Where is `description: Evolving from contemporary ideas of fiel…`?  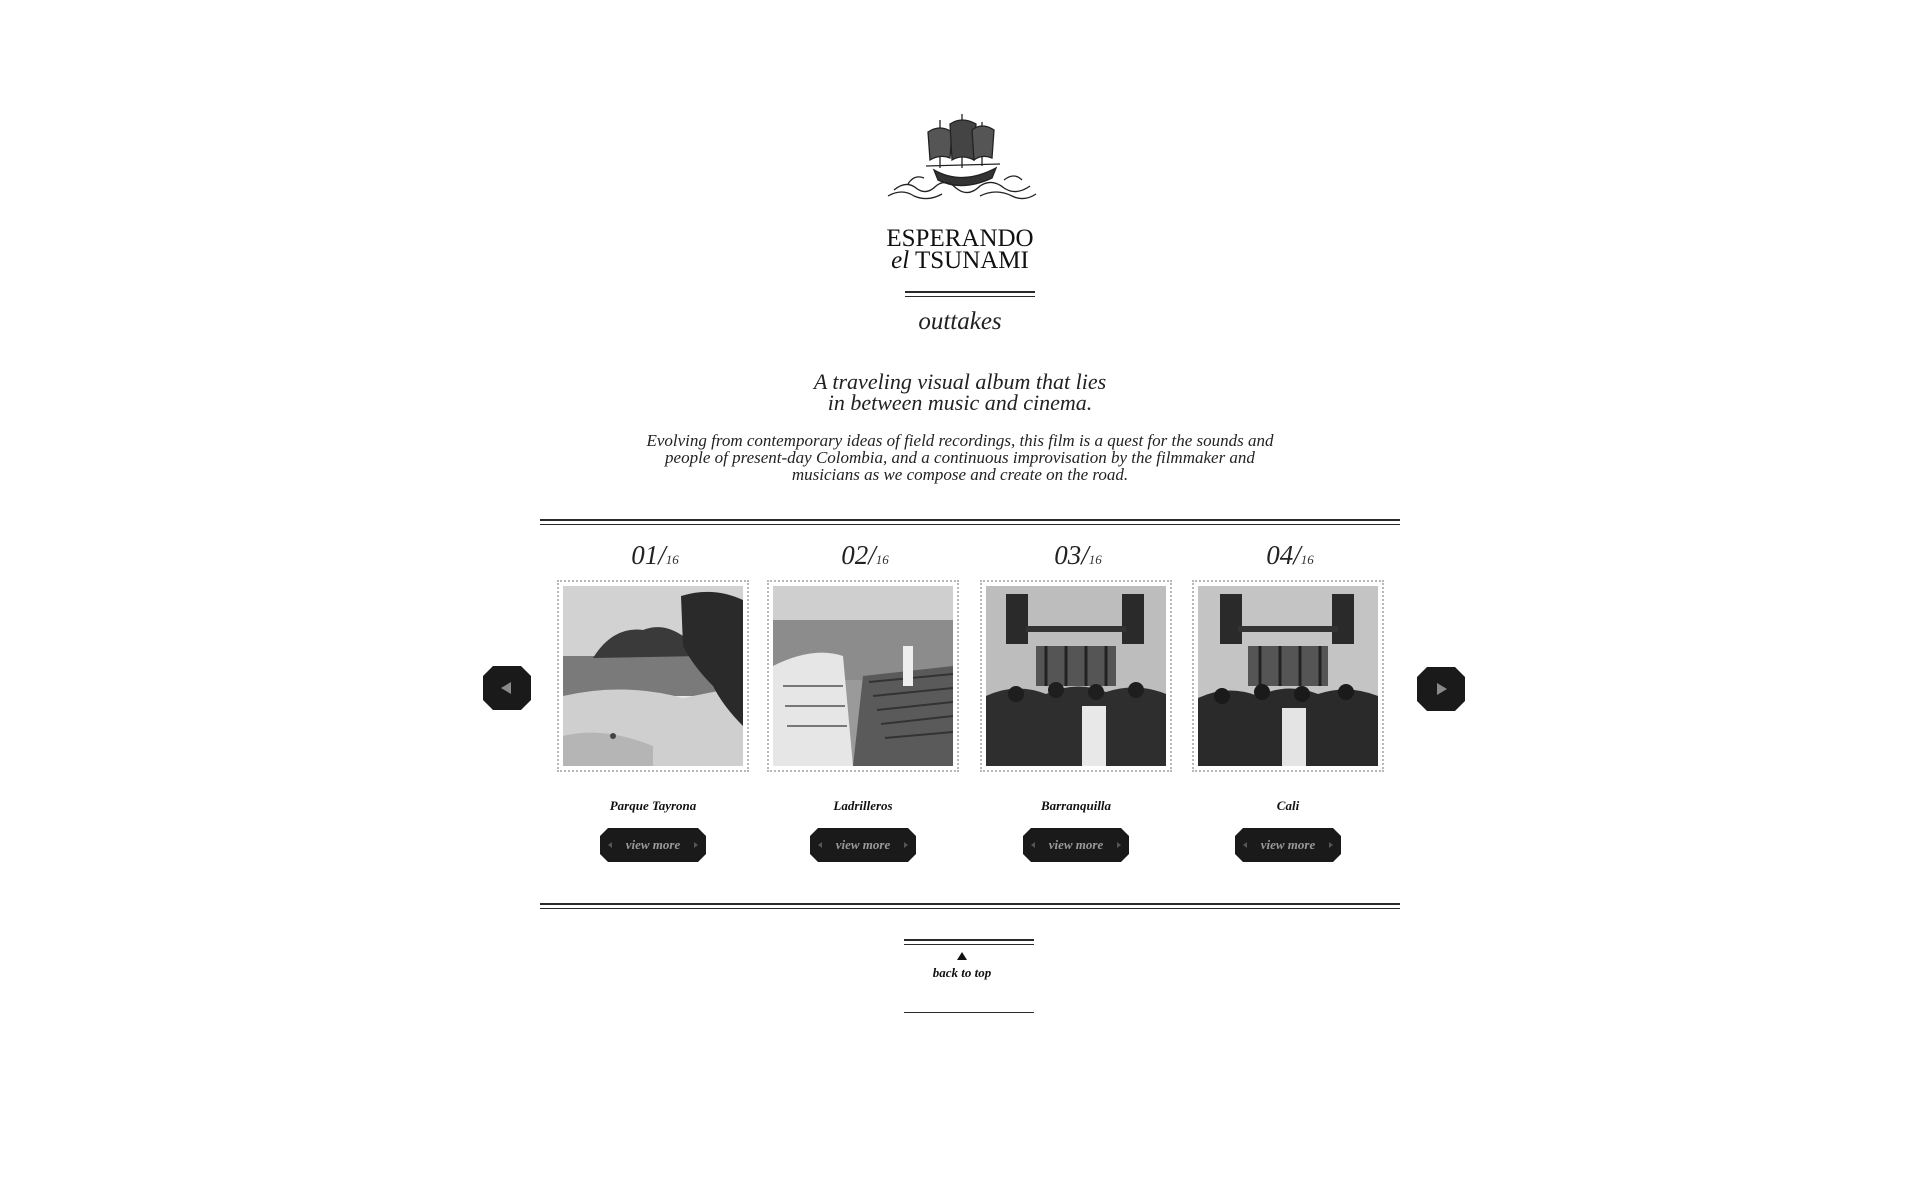 description: Evolving from contemporary ideas of fiel… is located at coordinates (960, 457).